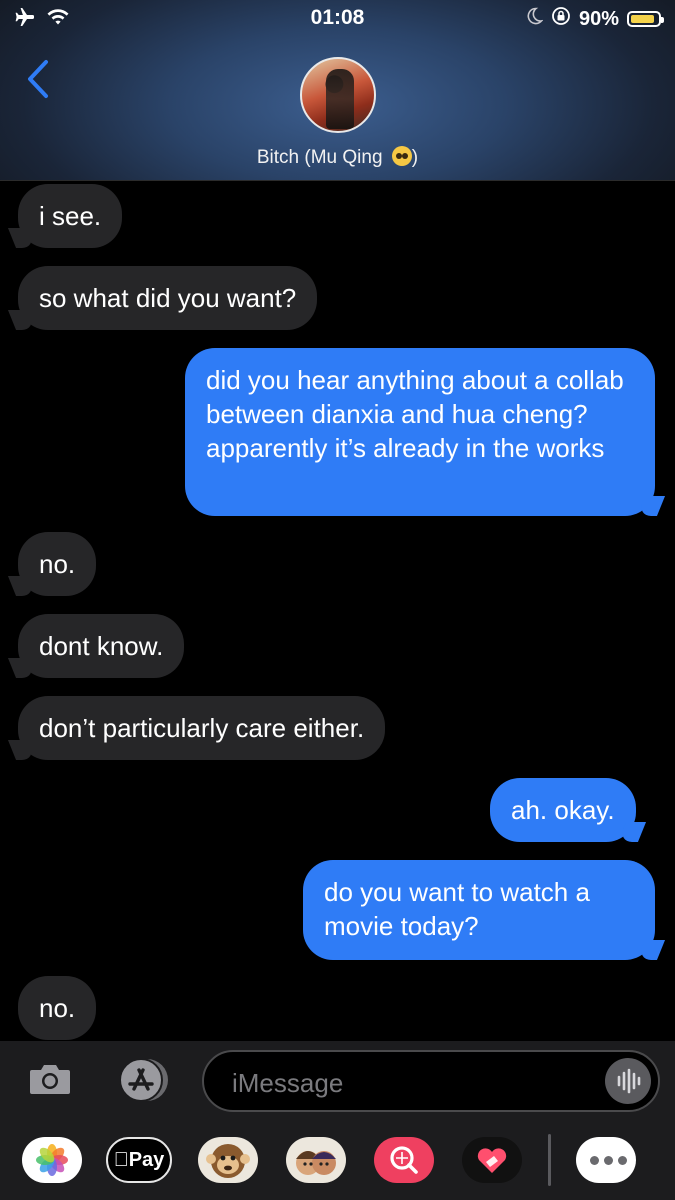  I want to click on contact-name-text: Bitch (Mu Qing, so click(319, 157).